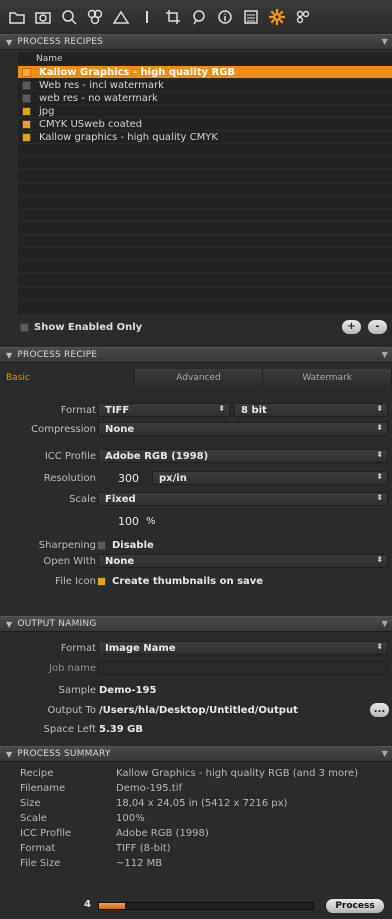 This screenshot has height=919, width=392. Describe the element at coordinates (311, 410) in the screenshot. I see `bit-depth-select: 8 bit ⬍` at that location.